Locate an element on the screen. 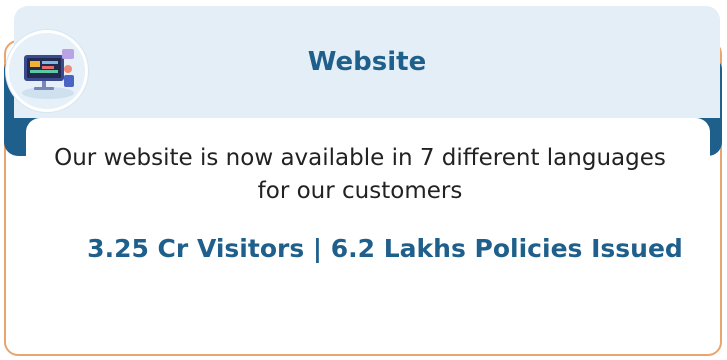 Image resolution: width=727 pixels, height=360 pixels. monitor-illustration is located at coordinates (48, 74).